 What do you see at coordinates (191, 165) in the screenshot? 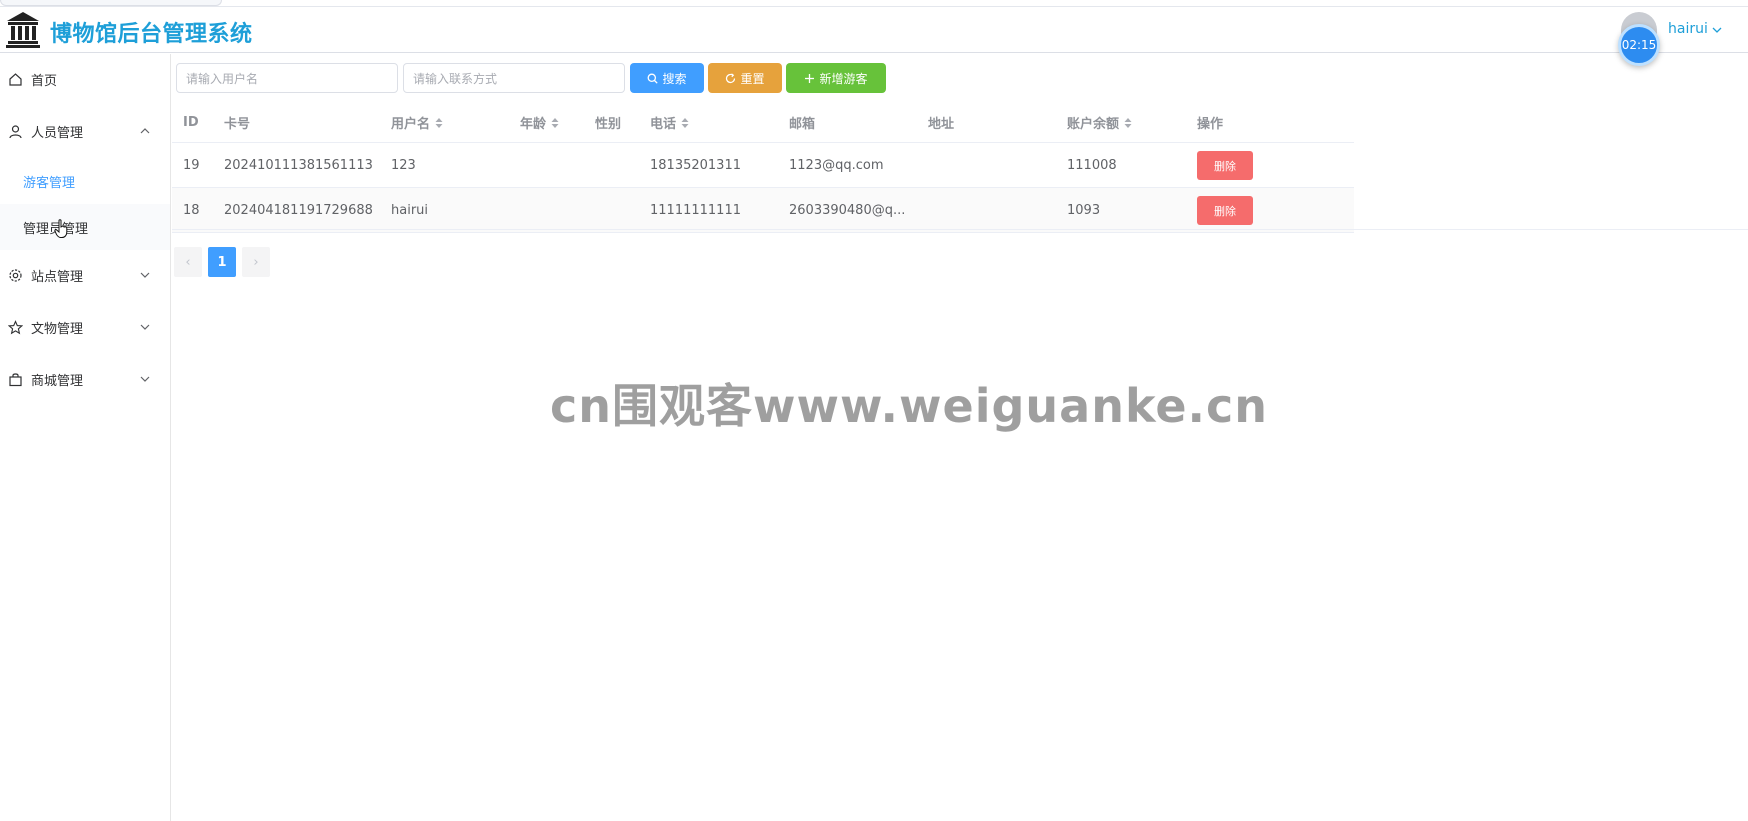
I see `cell-id: 19` at bounding box center [191, 165].